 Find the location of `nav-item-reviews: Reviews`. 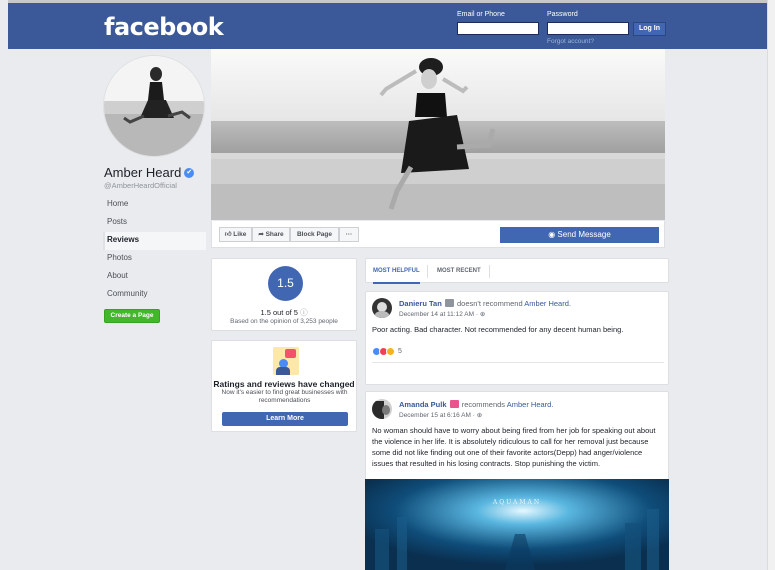

nav-item-reviews: Reviews is located at coordinates (154, 241).